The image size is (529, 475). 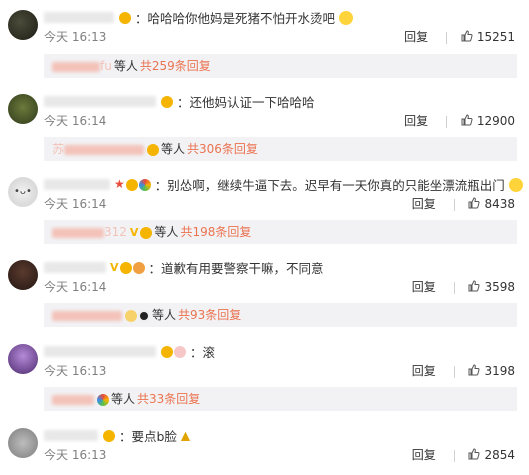 I want to click on like-count: 2854, so click(x=499, y=455).